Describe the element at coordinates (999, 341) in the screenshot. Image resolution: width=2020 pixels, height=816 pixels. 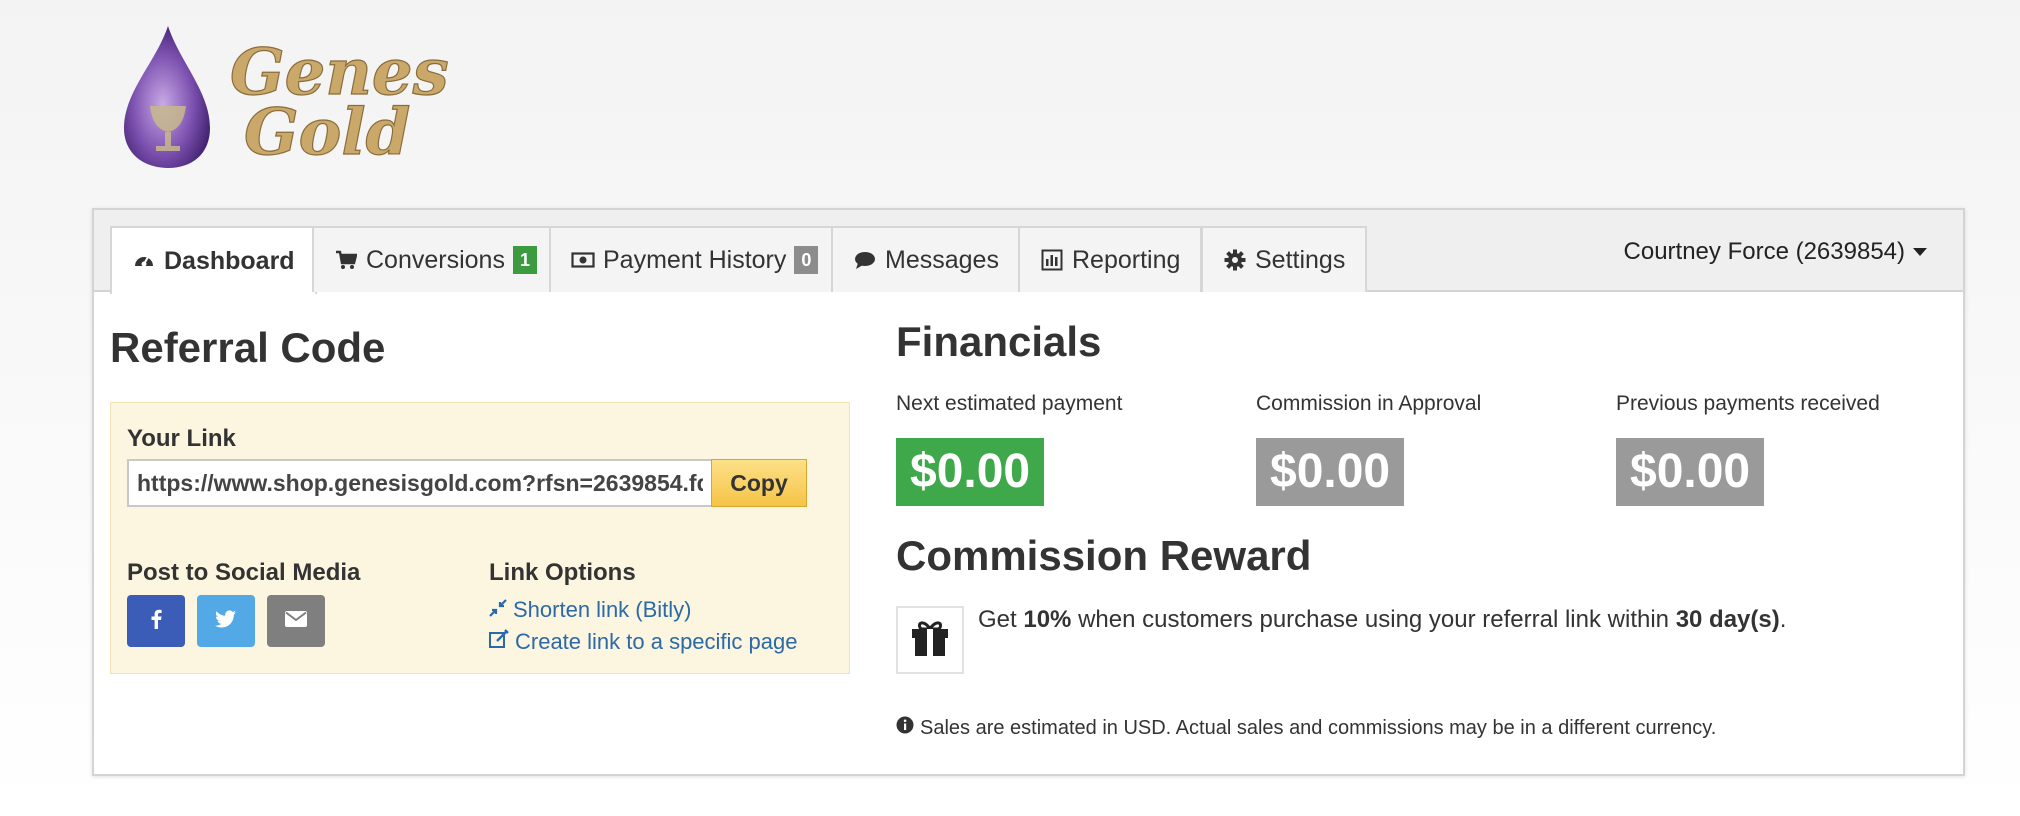
I see `financials-heading: Financials` at that location.